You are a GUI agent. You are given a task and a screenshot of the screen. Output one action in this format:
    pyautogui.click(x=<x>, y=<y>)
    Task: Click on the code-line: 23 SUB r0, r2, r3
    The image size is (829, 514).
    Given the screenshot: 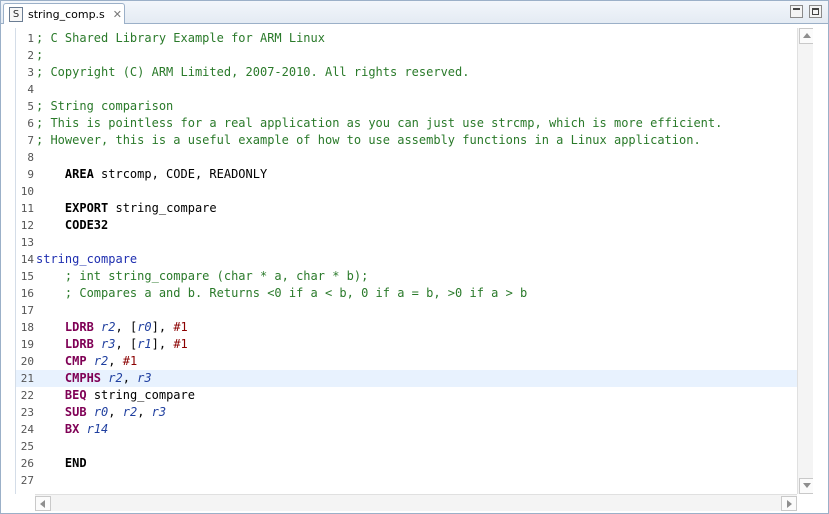 What is the action you would take?
    pyautogui.click(x=406, y=412)
    